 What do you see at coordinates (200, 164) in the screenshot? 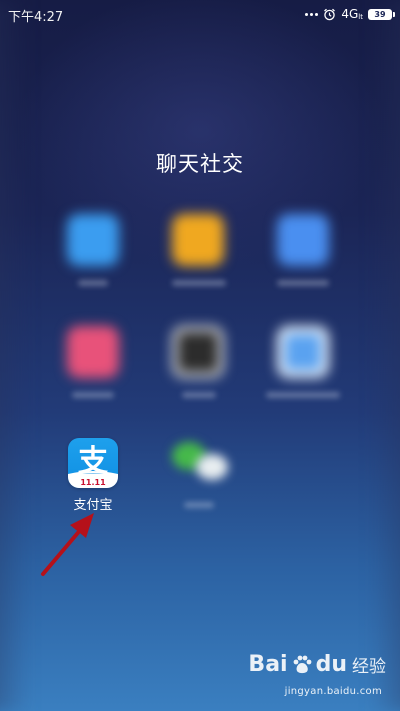
I see `folder-title: 聊天社交` at bounding box center [200, 164].